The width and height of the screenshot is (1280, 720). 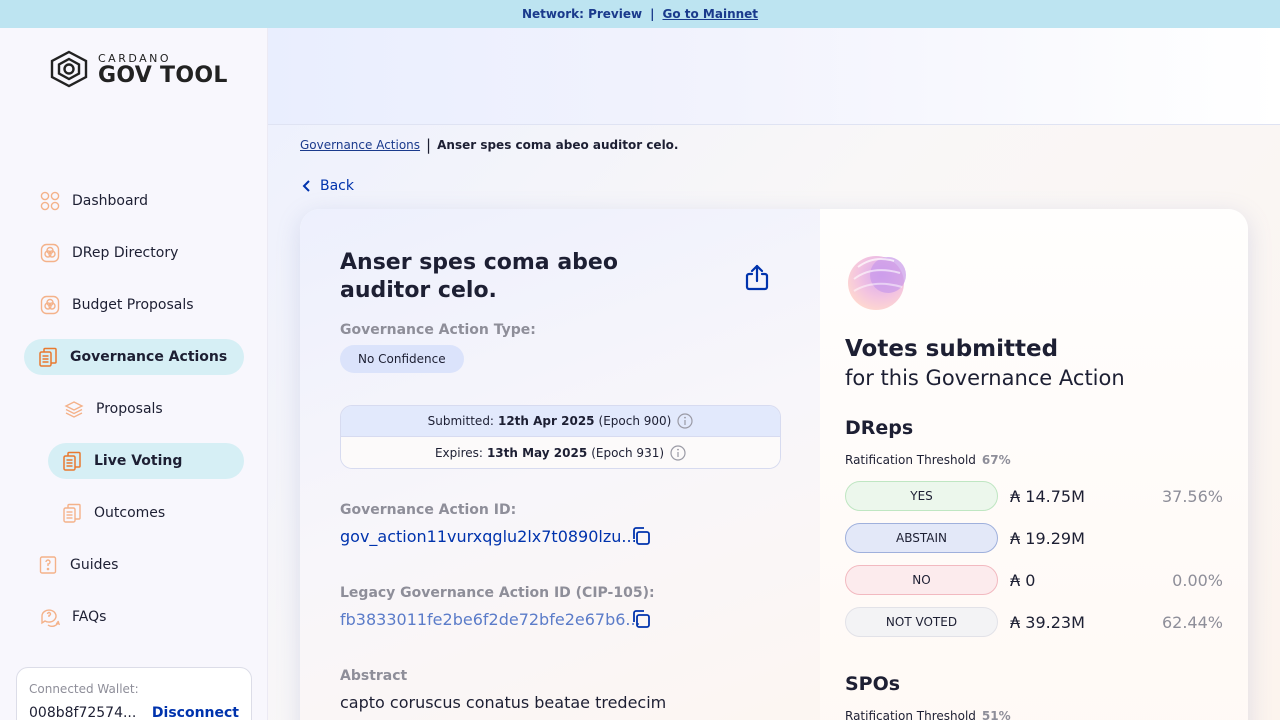 I want to click on outcomes-icon, so click(x=72, y=513).